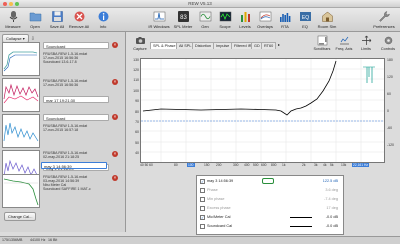  What do you see at coordinates (271, 218) in the screenshot?
I see `legend-row-mic-cal: ✓ Mic/Meter Cal -0.0 dB` at bounding box center [271, 218].